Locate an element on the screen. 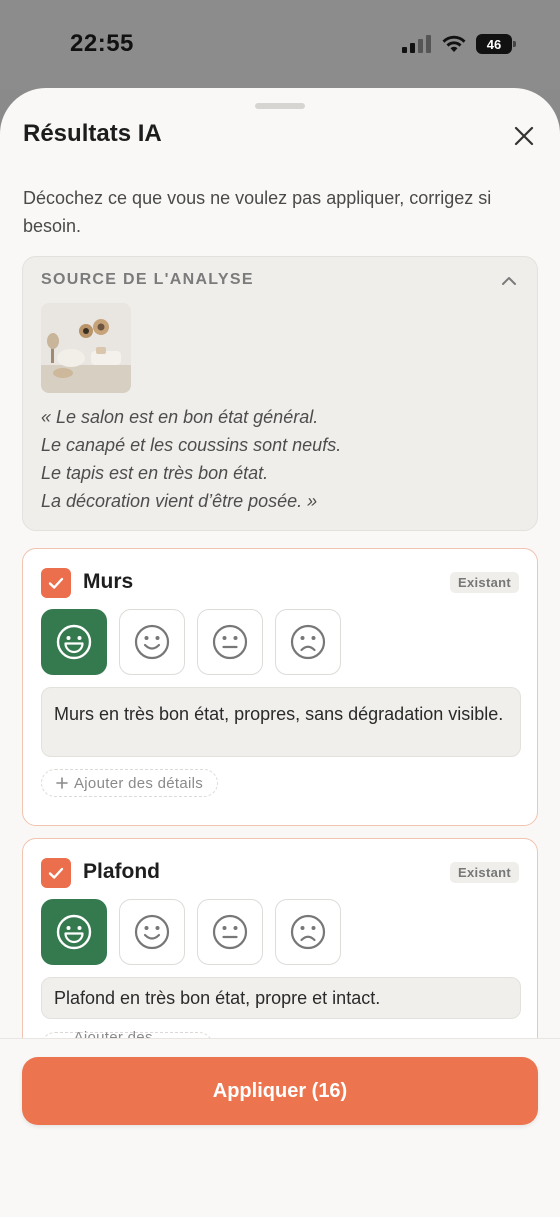 This screenshot has height=1217, width=560. apply-button: Appliquer (16) is located at coordinates (280, 1091).